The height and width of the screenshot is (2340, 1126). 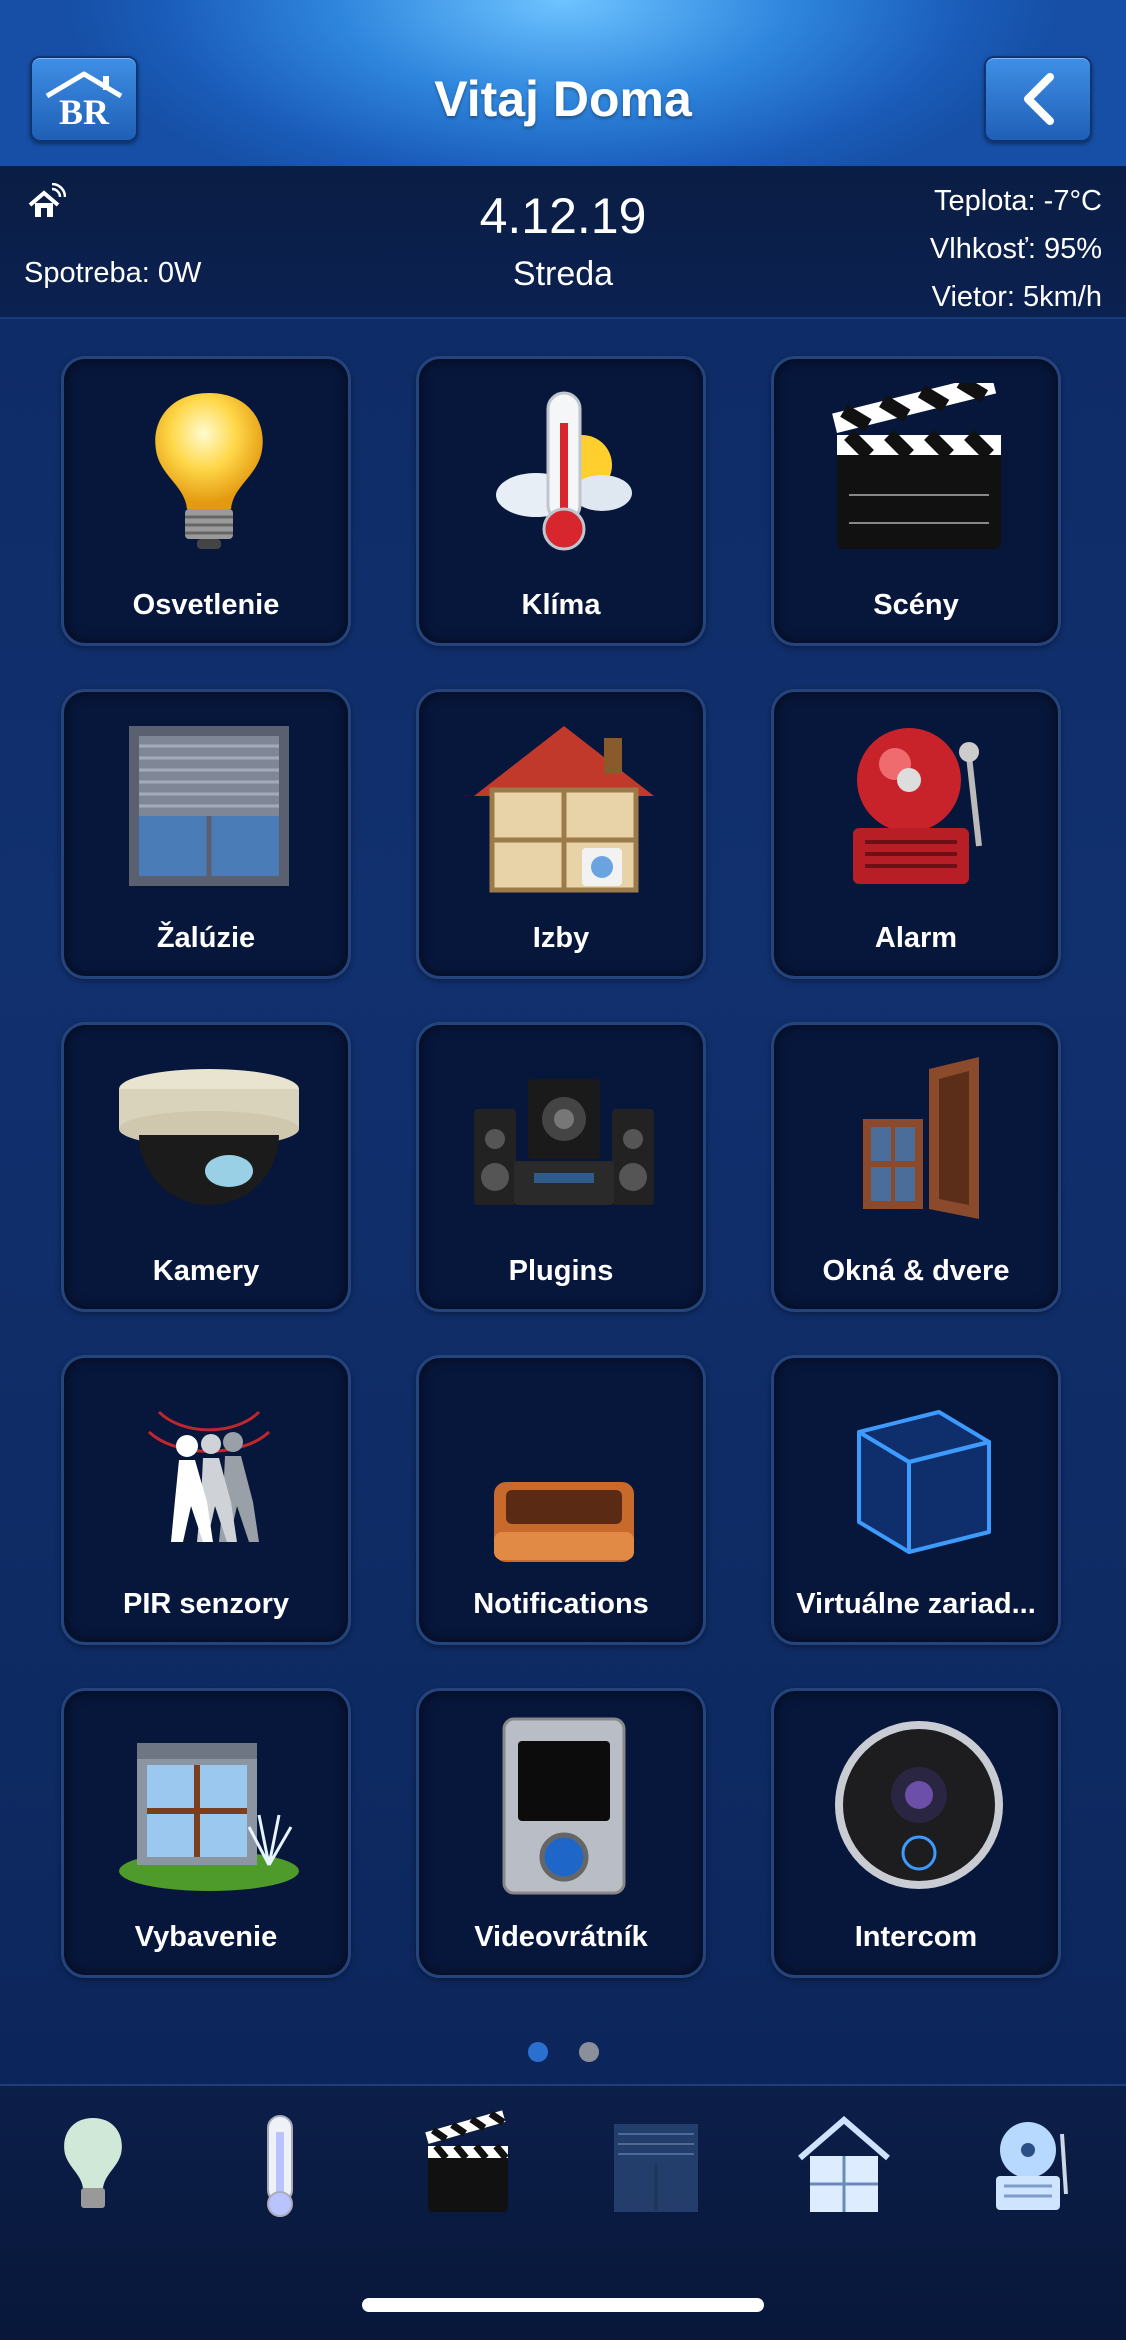 I want to click on tile-vybavenie: Vybavenie, so click(x=206, y=1833).